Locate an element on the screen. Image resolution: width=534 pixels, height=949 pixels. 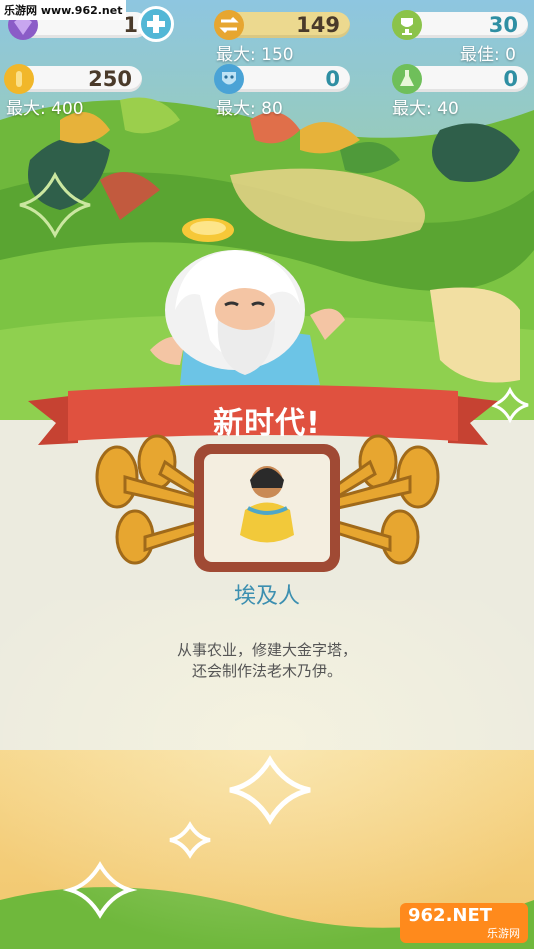
era-description-line-2: 还会制作法老木乃伊。 is located at coordinates (266, 671).